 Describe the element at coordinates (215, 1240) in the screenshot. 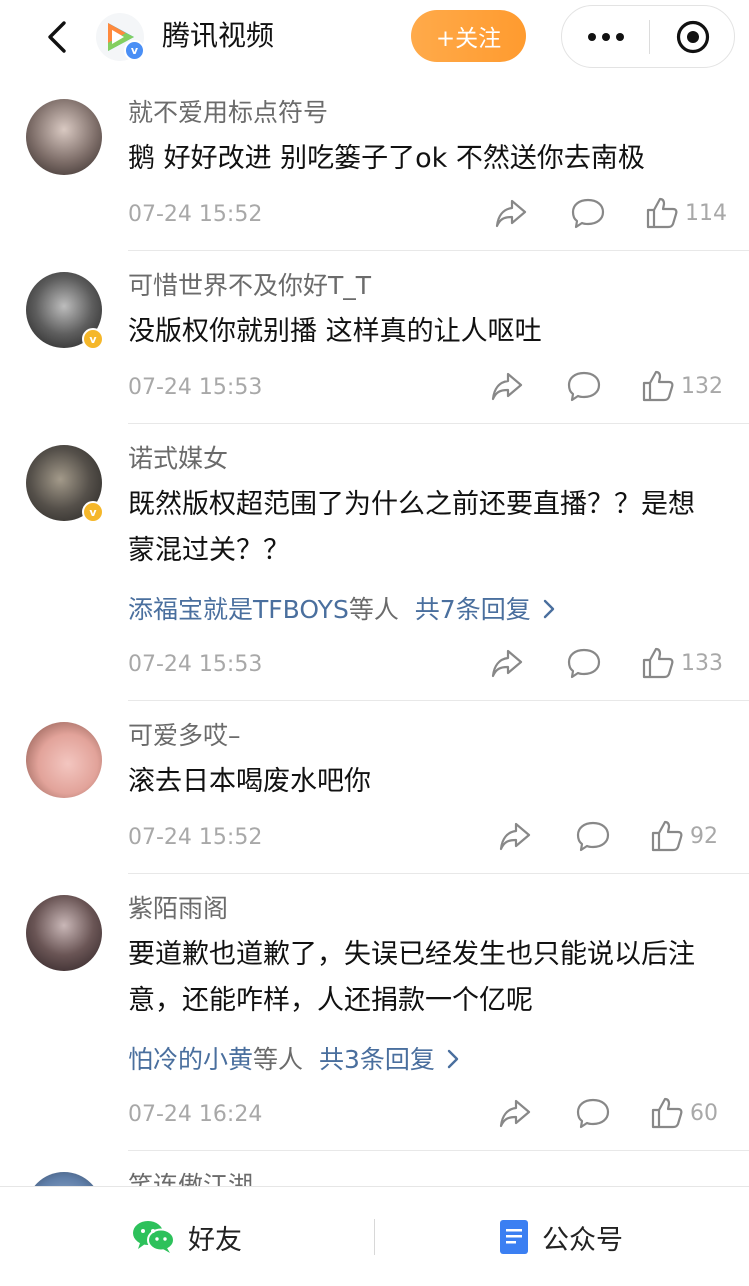

I see `friends-label: 好友` at that location.